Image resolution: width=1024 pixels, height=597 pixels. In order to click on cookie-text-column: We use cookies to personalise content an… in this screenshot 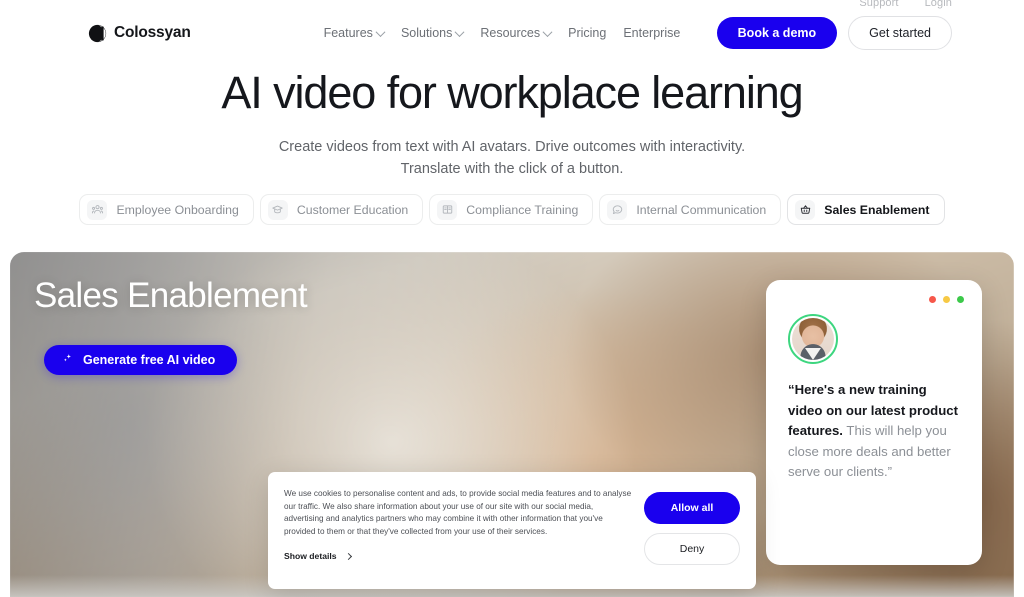, I will do `click(464, 538)`.